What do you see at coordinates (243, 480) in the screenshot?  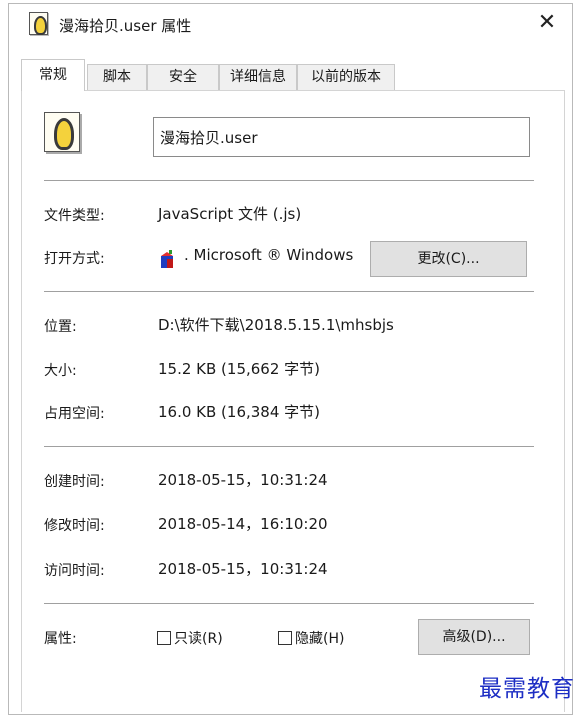 I see `created-value: 2018-05-15，10:31:24` at bounding box center [243, 480].